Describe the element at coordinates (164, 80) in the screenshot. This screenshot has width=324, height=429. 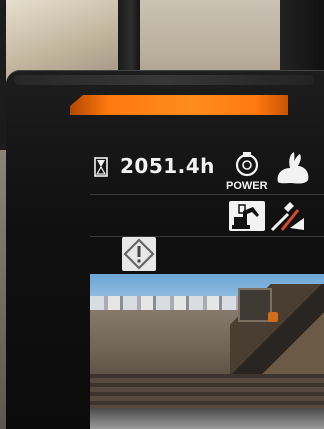
I see `bezel-gloss` at that location.